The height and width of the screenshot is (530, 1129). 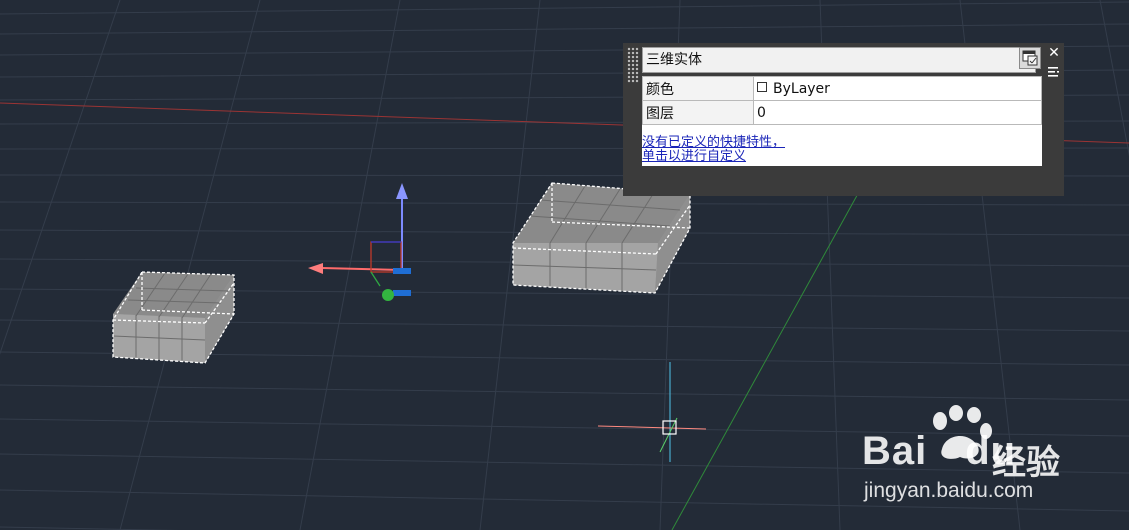 I want to click on no-quick-properties-link: 没有已定义的快捷特性，, so click(x=842, y=143).